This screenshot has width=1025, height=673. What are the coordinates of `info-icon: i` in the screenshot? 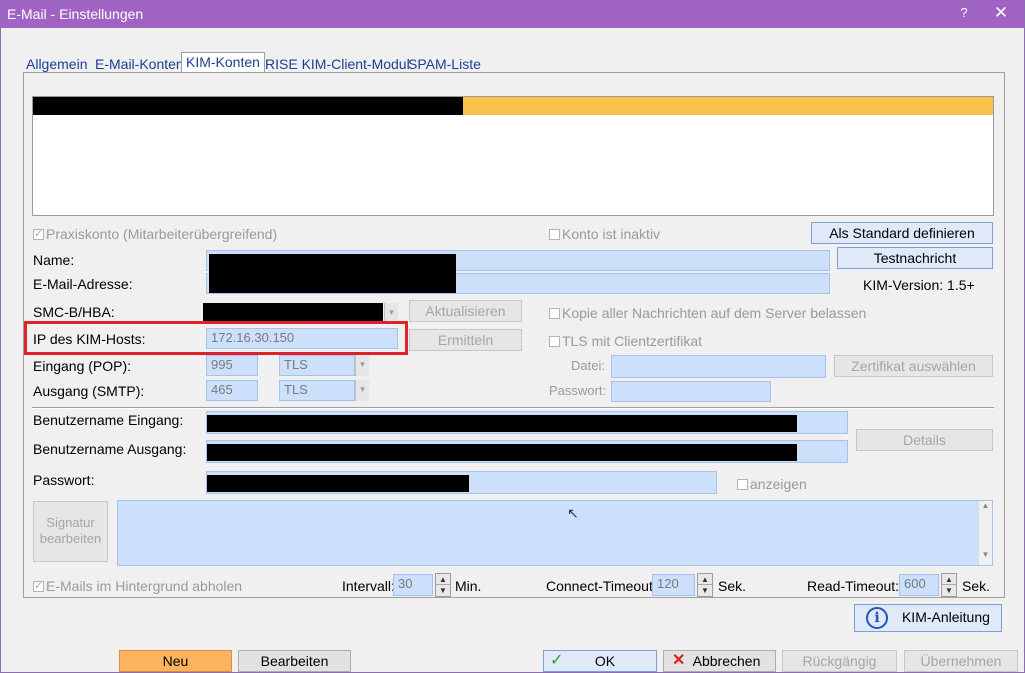 It's located at (877, 618).